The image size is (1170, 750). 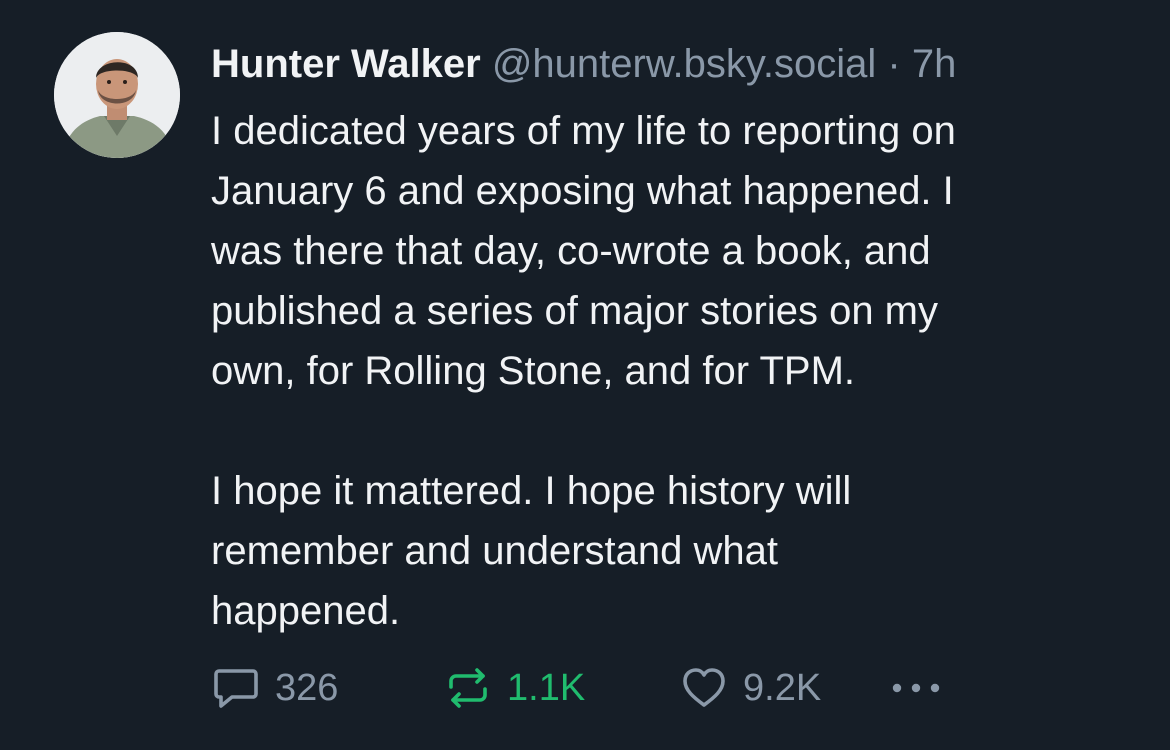 I want to click on post-header: Hunter Walker @hunterw.bsky.social · 7h, so click(x=583, y=64).